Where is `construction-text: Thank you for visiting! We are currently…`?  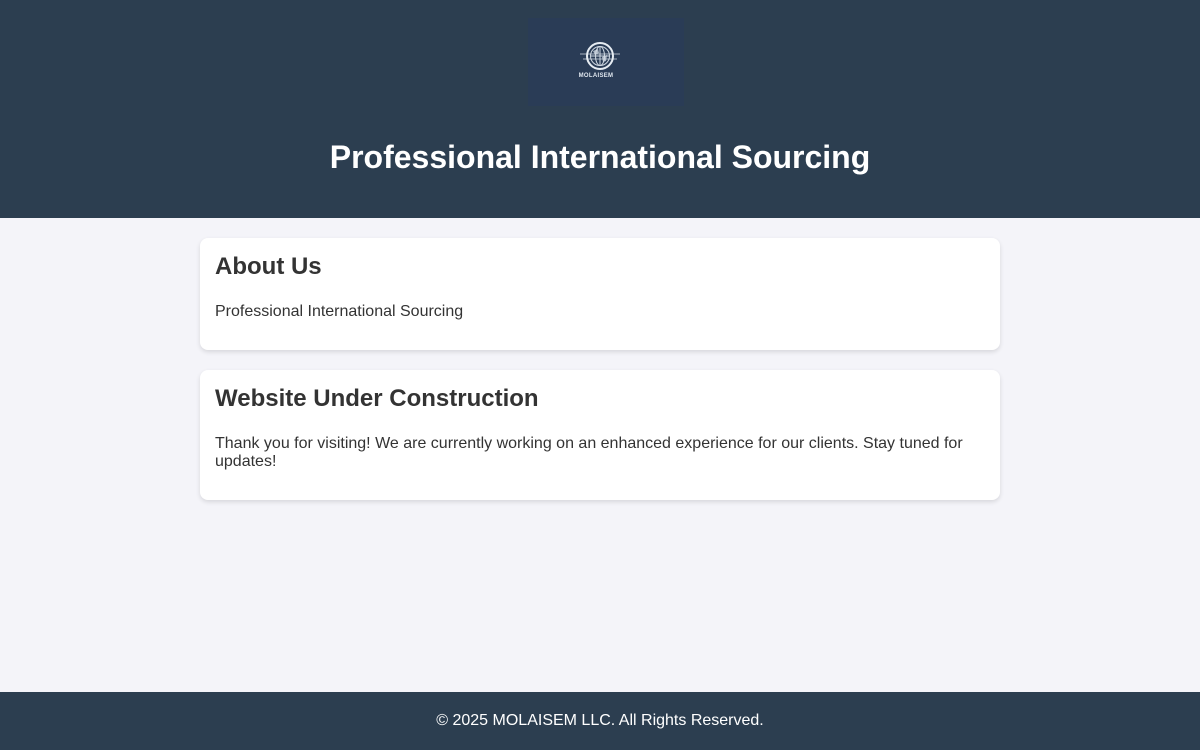
construction-text: Thank you for visiting! We are currently… is located at coordinates (589, 452).